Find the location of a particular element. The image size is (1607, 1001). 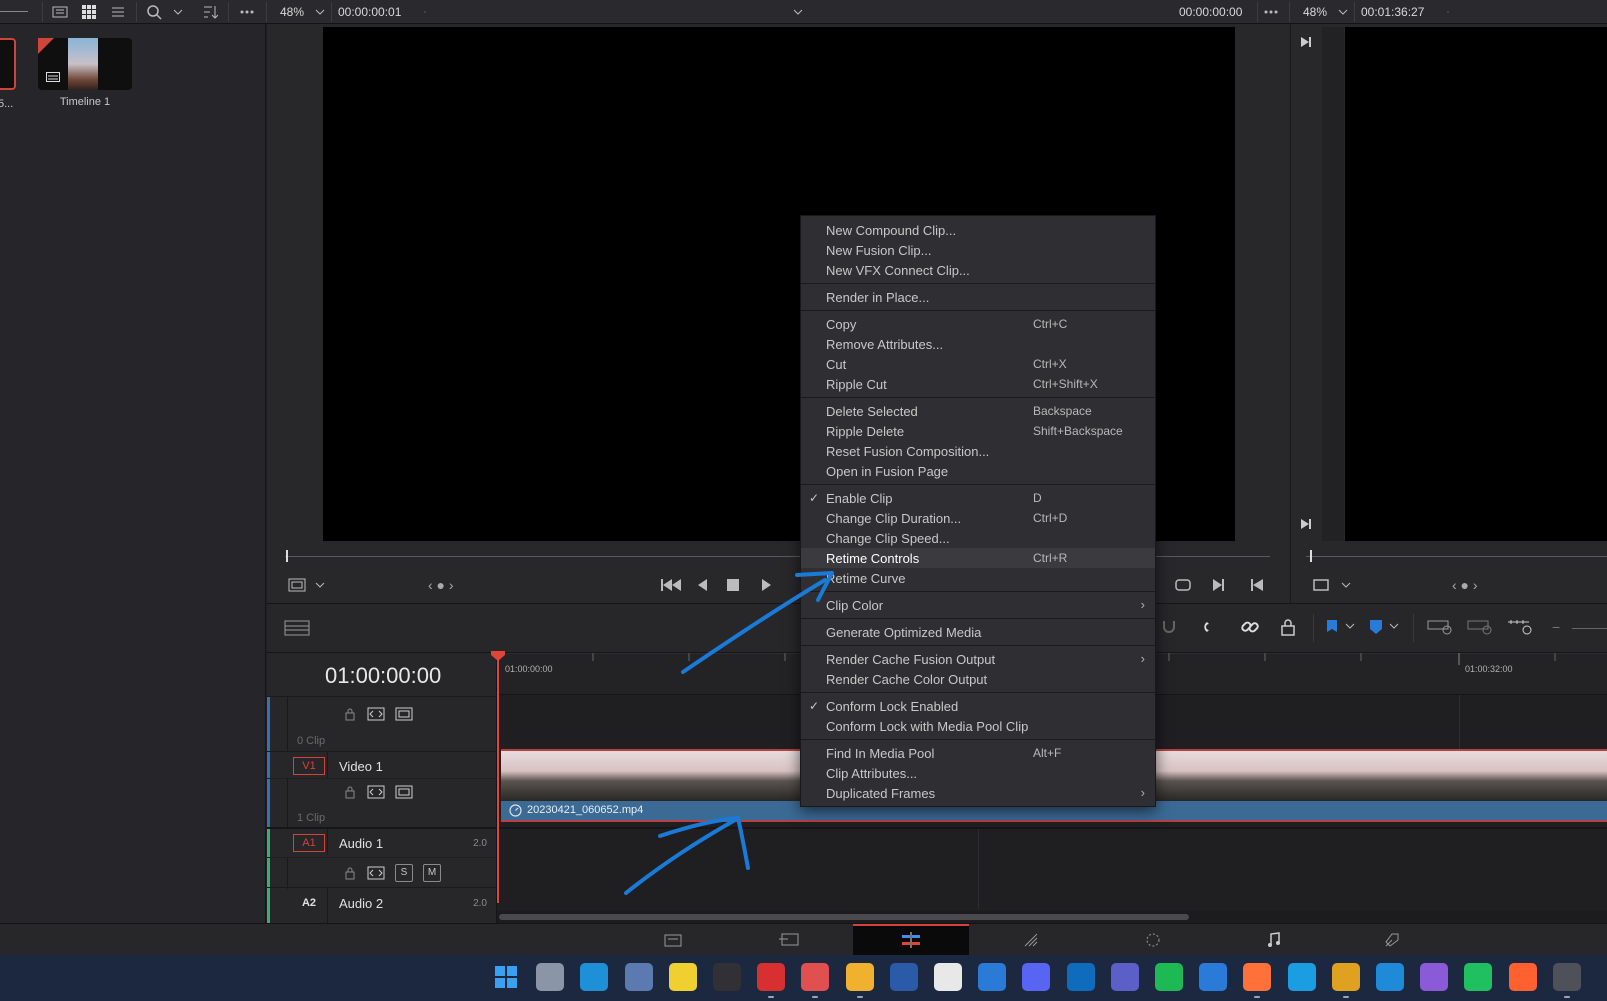

menu-item-render-cache-color-output: Render Cache Color Output is located at coordinates (978, 679).